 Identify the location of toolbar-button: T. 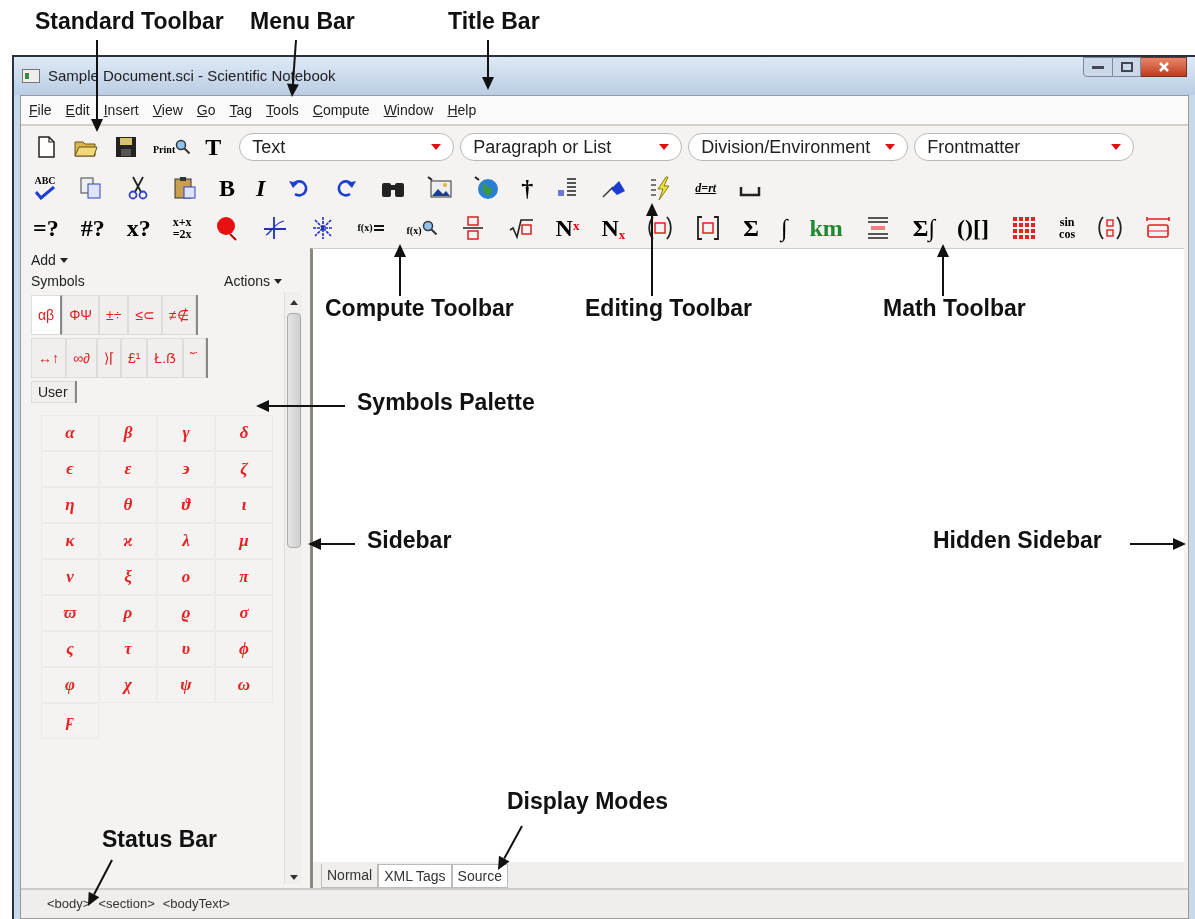
(213, 147).